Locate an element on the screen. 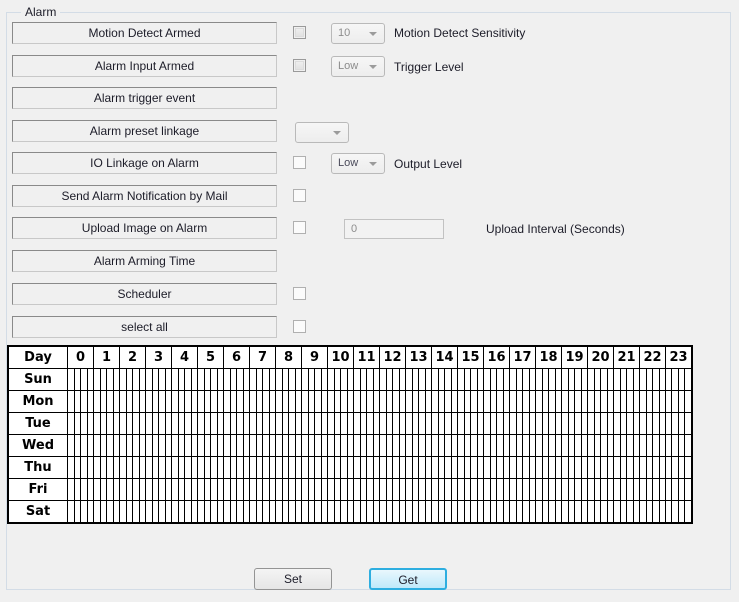  schedule-day-header: Day is located at coordinates (37, 357).